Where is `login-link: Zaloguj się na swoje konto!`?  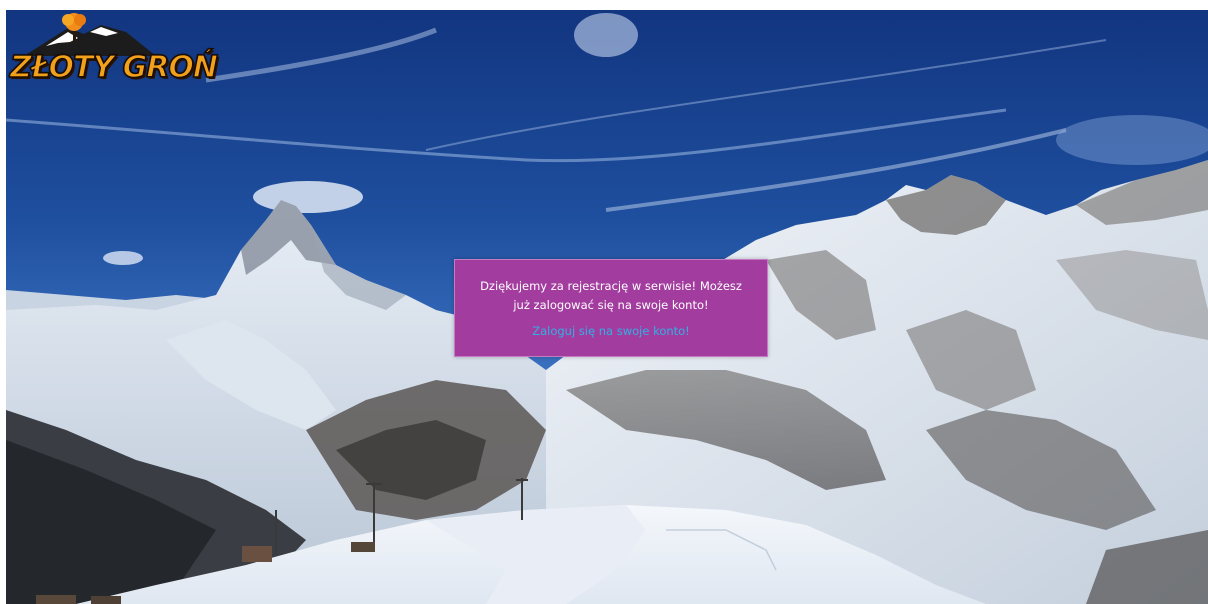
login-link: Zaloguj się na swoje konto! is located at coordinates (611, 331).